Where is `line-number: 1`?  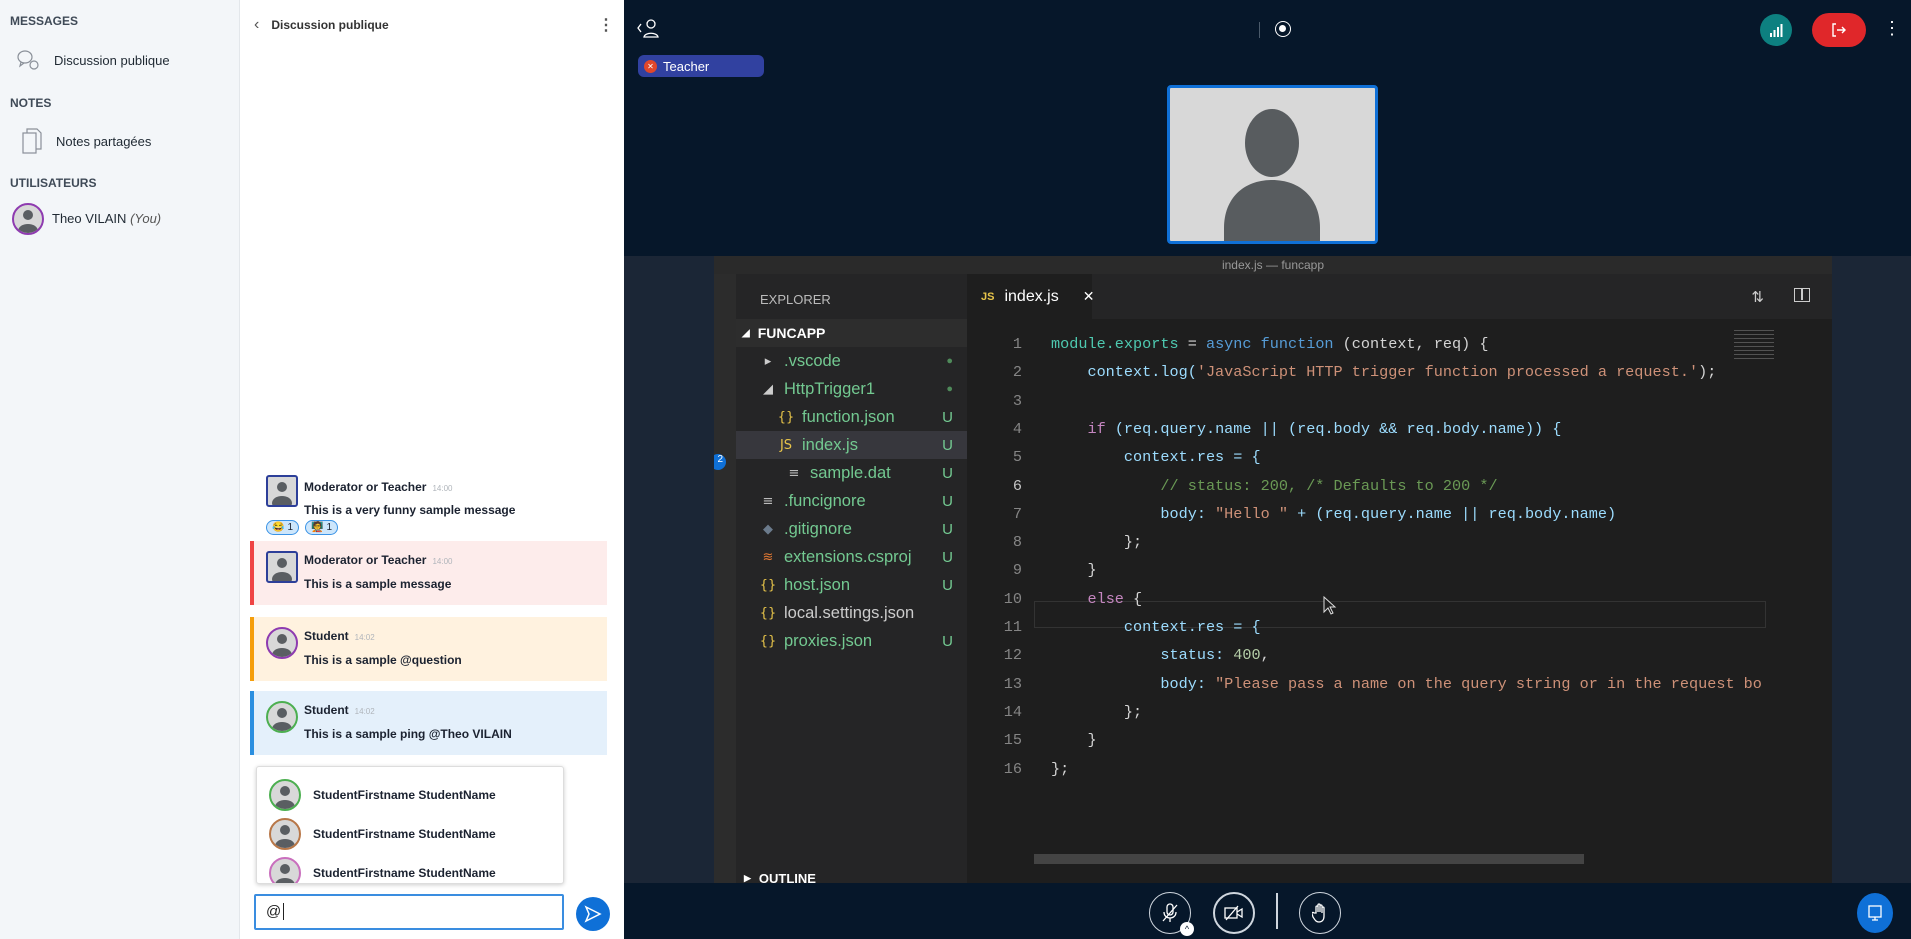
line-number: 1 is located at coordinates (1017, 344).